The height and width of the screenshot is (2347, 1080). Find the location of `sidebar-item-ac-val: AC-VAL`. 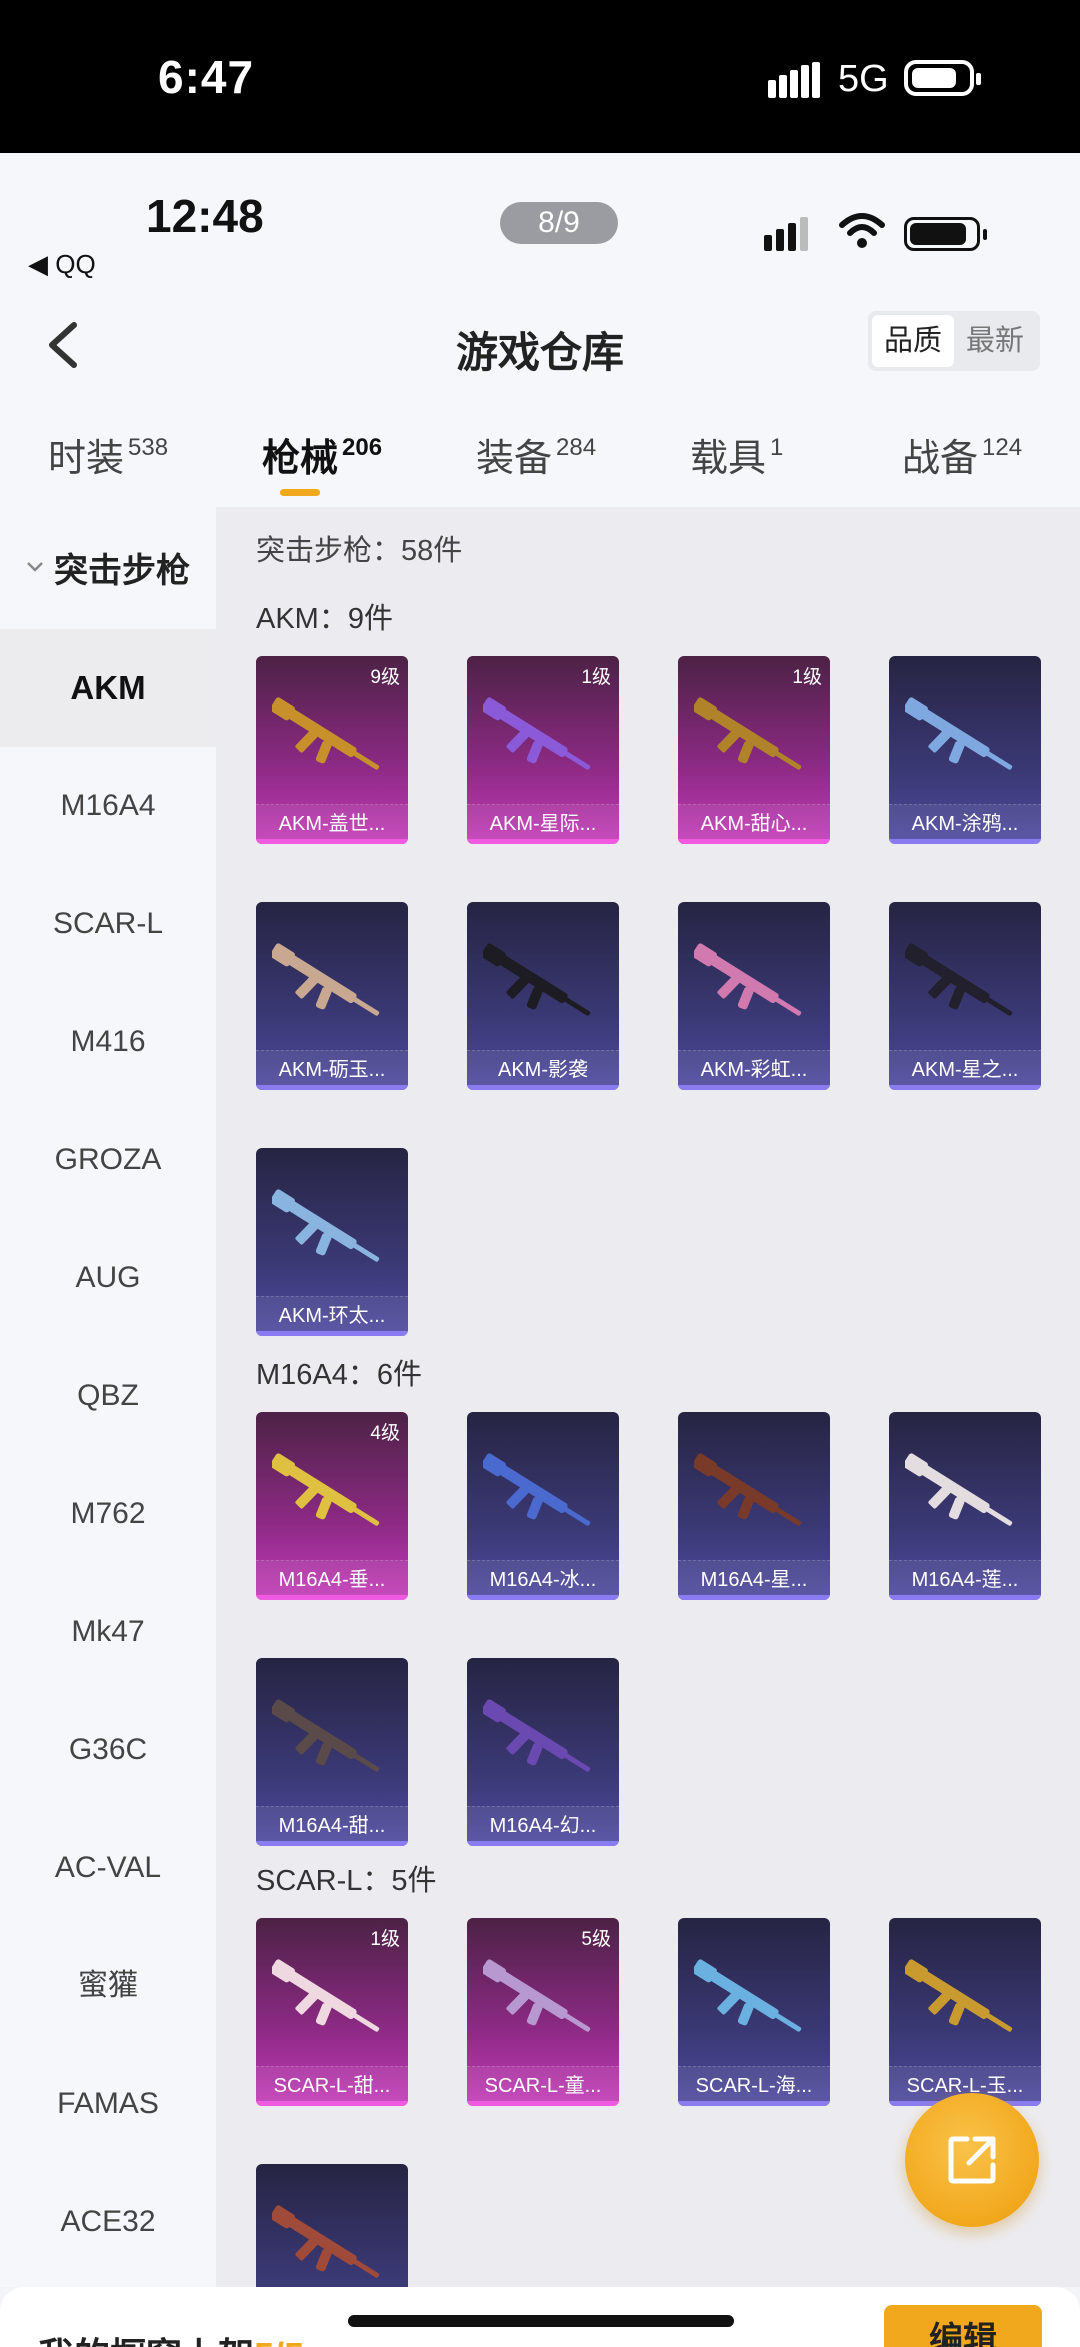

sidebar-item-ac-val: AC-VAL is located at coordinates (108, 1868).